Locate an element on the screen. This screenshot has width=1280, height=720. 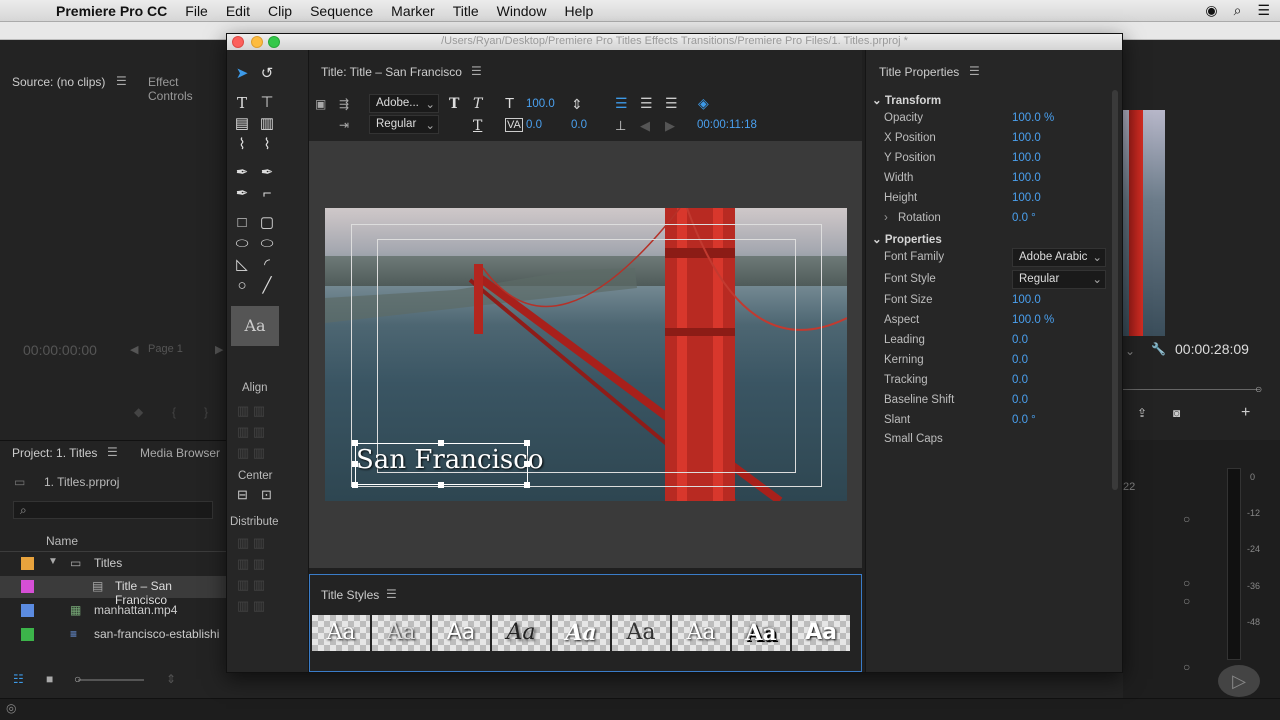
italic-icon: T is located at coordinates (477, 104).